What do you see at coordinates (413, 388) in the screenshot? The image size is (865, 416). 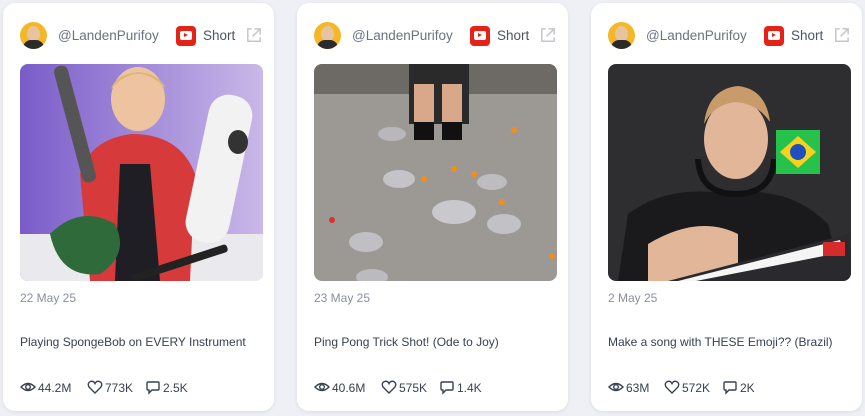 I see `likes-count: 575K` at bounding box center [413, 388].